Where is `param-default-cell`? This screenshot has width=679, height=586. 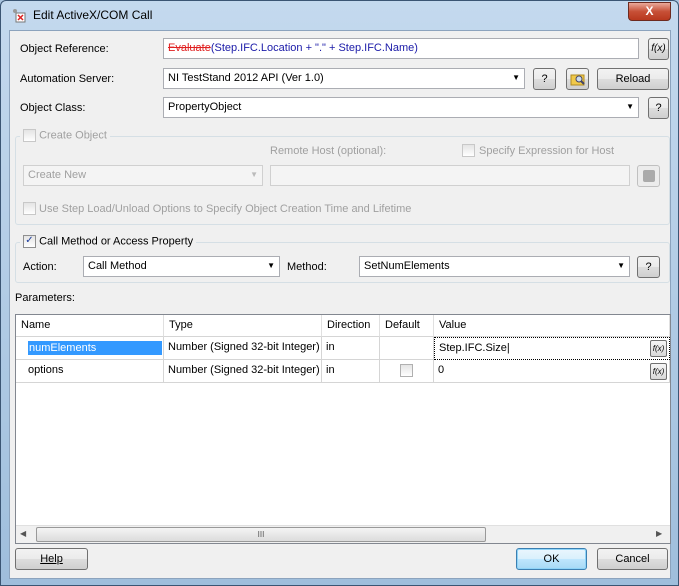
param-default-cell is located at coordinates (407, 371).